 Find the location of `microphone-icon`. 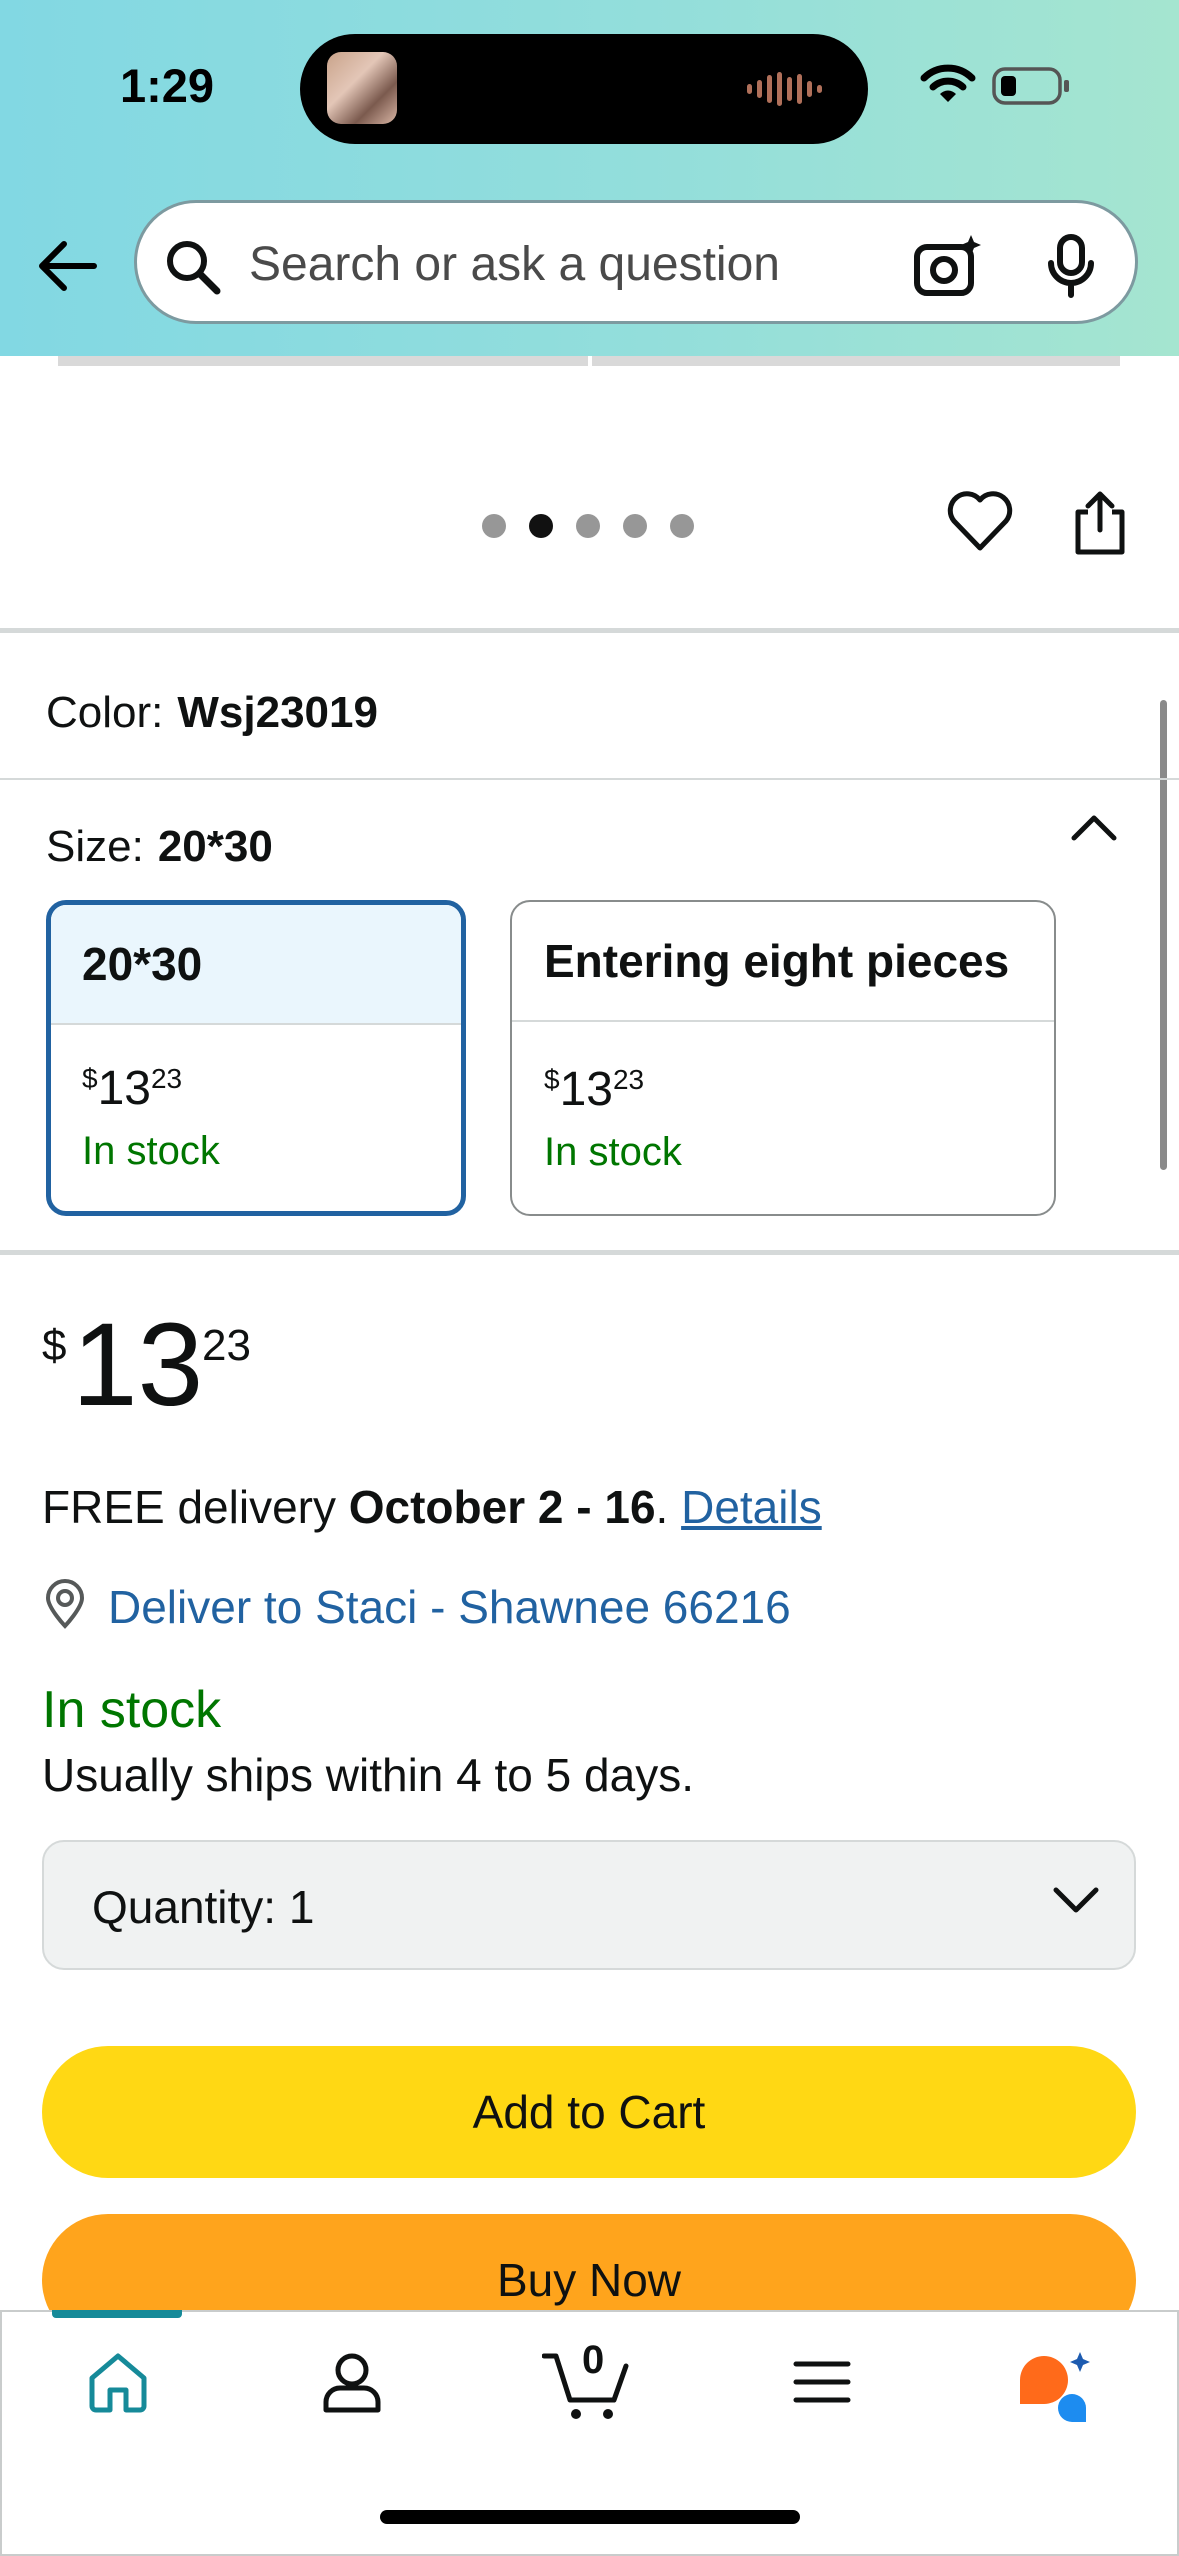

microphone-icon is located at coordinates (1071, 266).